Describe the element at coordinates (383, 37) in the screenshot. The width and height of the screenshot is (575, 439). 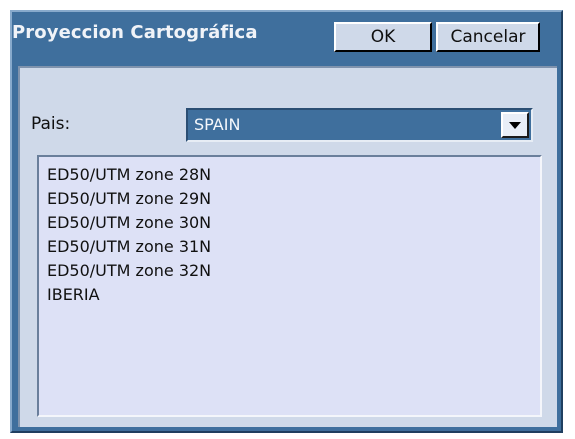
I see `ok-button: OK` at that location.